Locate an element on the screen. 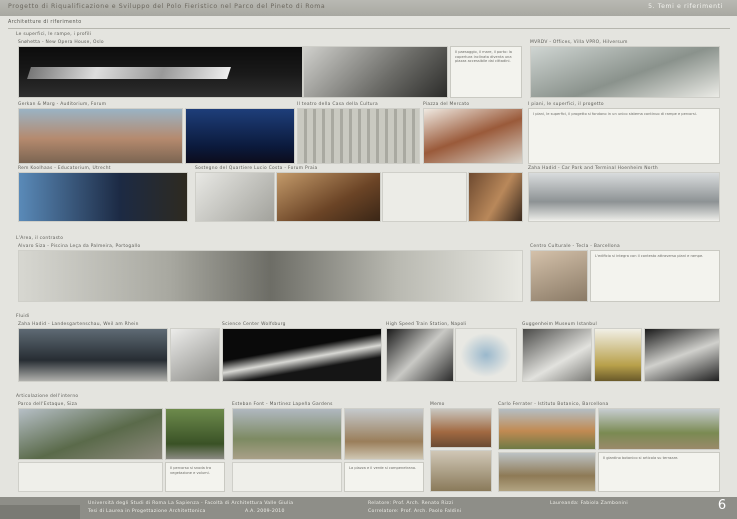 Image resolution: width=737 pixels, height=519 pixels. label-rem: Rem Koolhaas - Educatorium, Utrecht is located at coordinates (64, 168).